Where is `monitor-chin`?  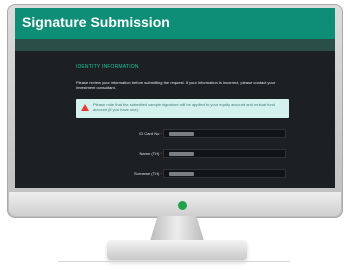 monitor-chin is located at coordinates (175, 204).